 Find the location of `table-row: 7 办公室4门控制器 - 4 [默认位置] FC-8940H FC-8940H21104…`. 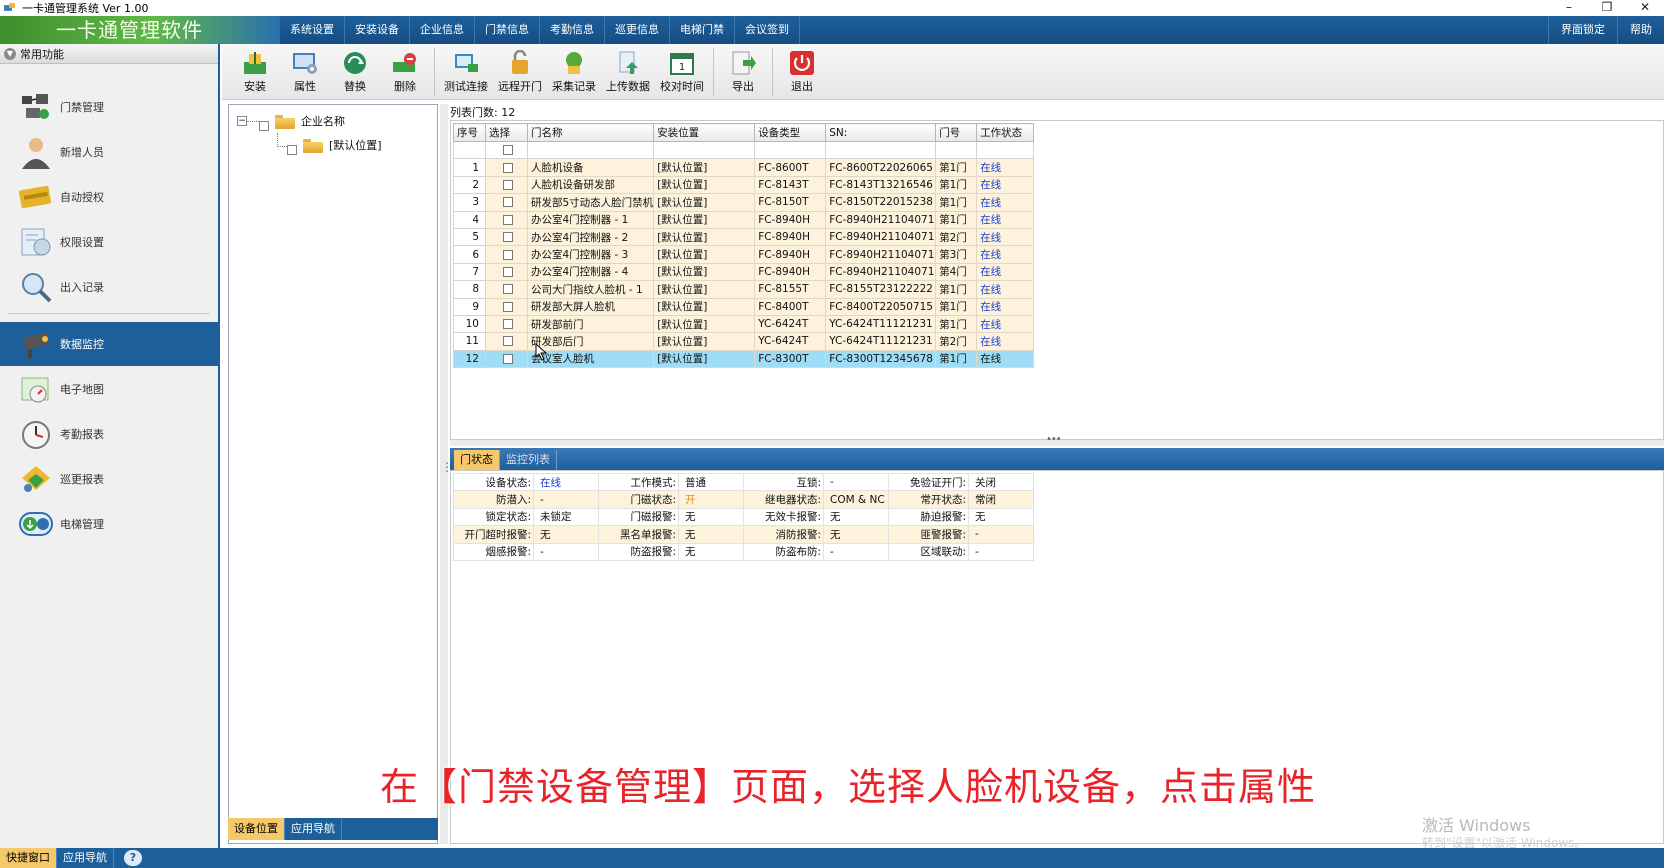

table-row: 7 办公室4门控制器 - 4 [默认位置] FC-8940H FC-8940H21104… is located at coordinates (744, 272).